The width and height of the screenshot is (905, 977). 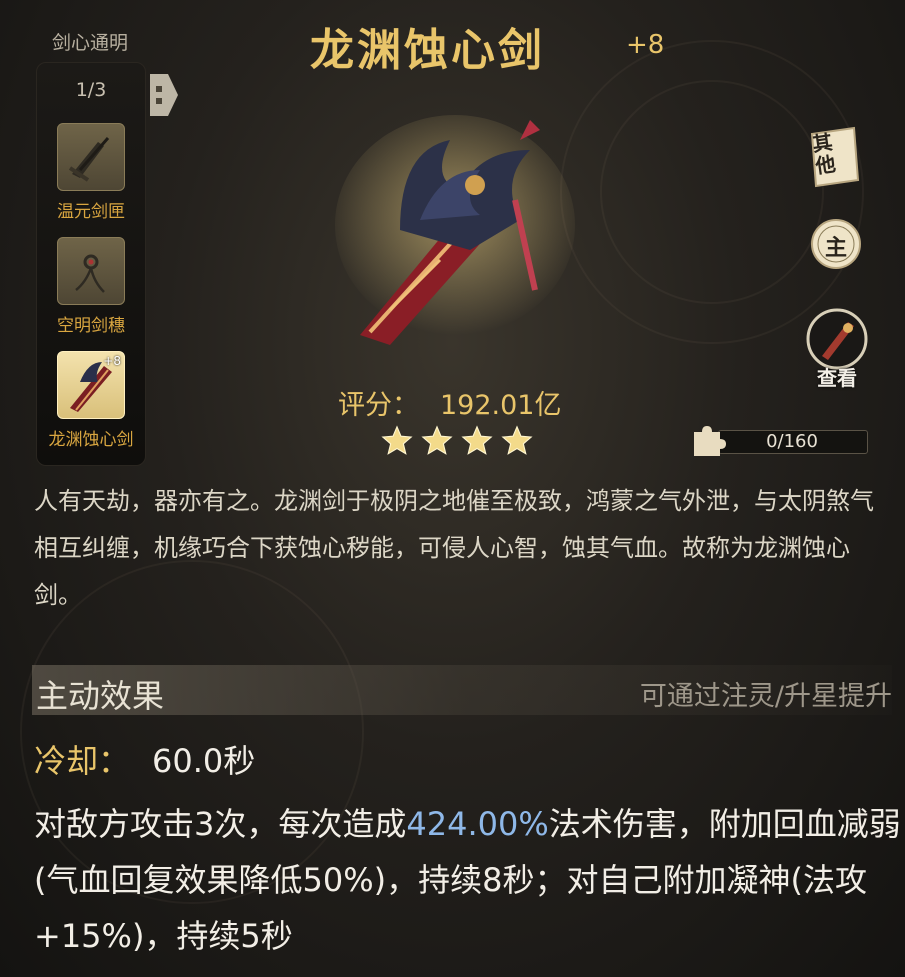 What do you see at coordinates (204, 761) in the screenshot?
I see `cooldown-value: 60.0秒` at bounding box center [204, 761].